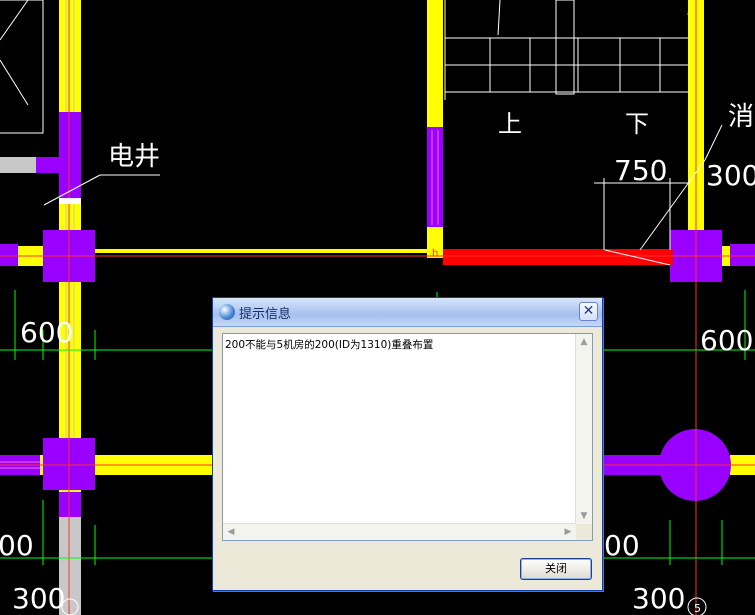 The height and width of the screenshot is (615, 755). Describe the element at coordinates (265, 314) in the screenshot. I see `dialog-title: 提示信息` at that location.